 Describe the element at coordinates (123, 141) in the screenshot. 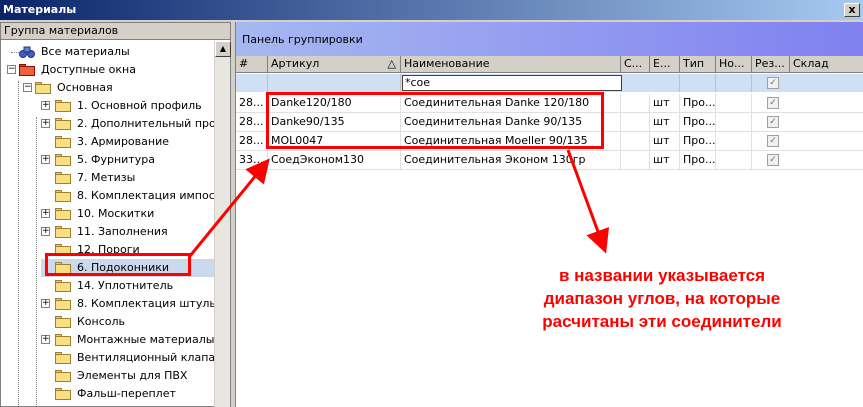

I see `tree-item-label: 3. Армирование` at that location.